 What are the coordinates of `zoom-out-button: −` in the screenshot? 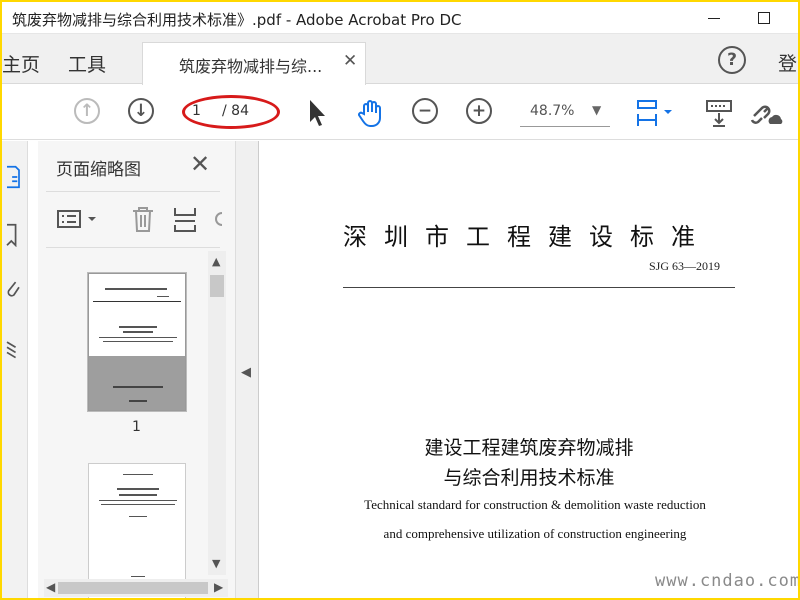 It's located at (427, 113).